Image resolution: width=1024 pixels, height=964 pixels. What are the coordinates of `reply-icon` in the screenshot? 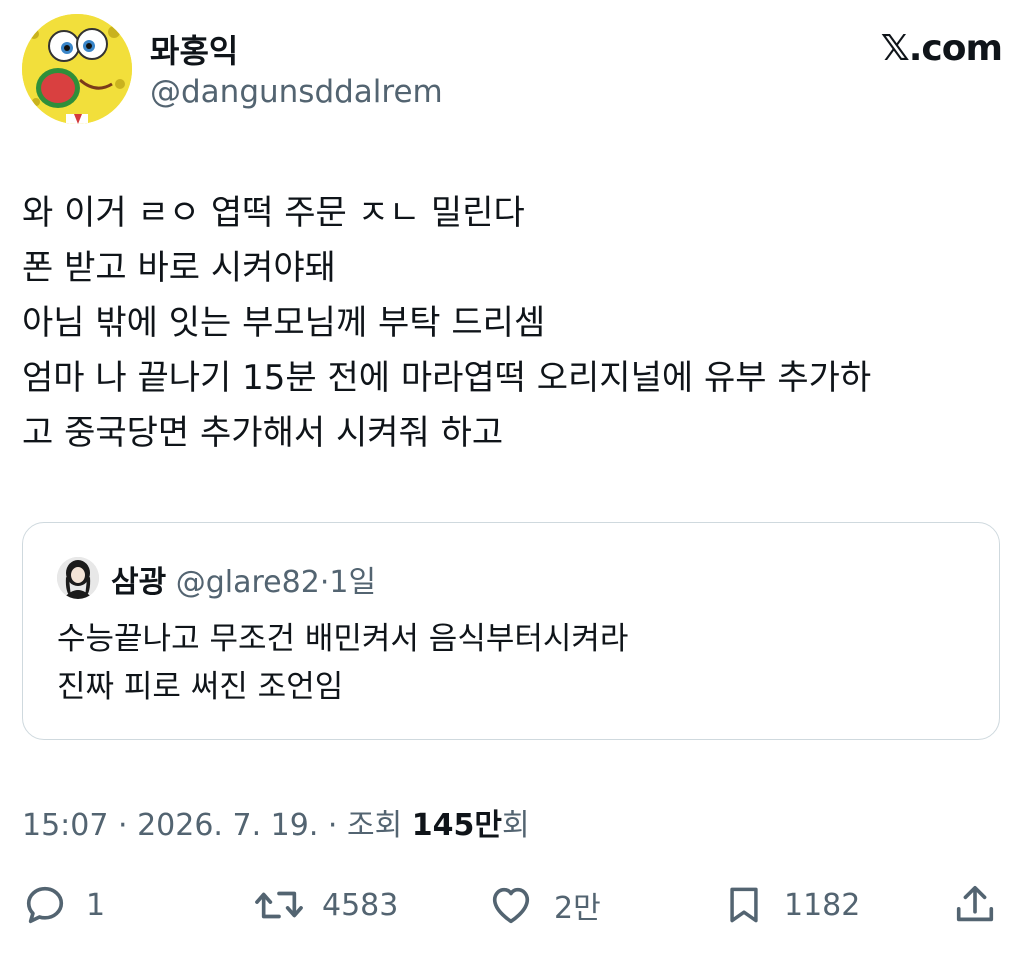 It's located at (45, 905).